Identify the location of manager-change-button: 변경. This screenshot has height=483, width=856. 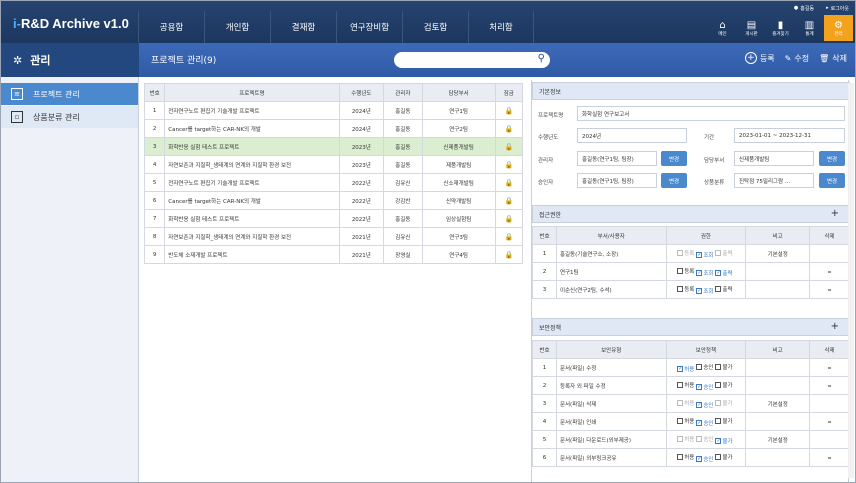
(674, 158).